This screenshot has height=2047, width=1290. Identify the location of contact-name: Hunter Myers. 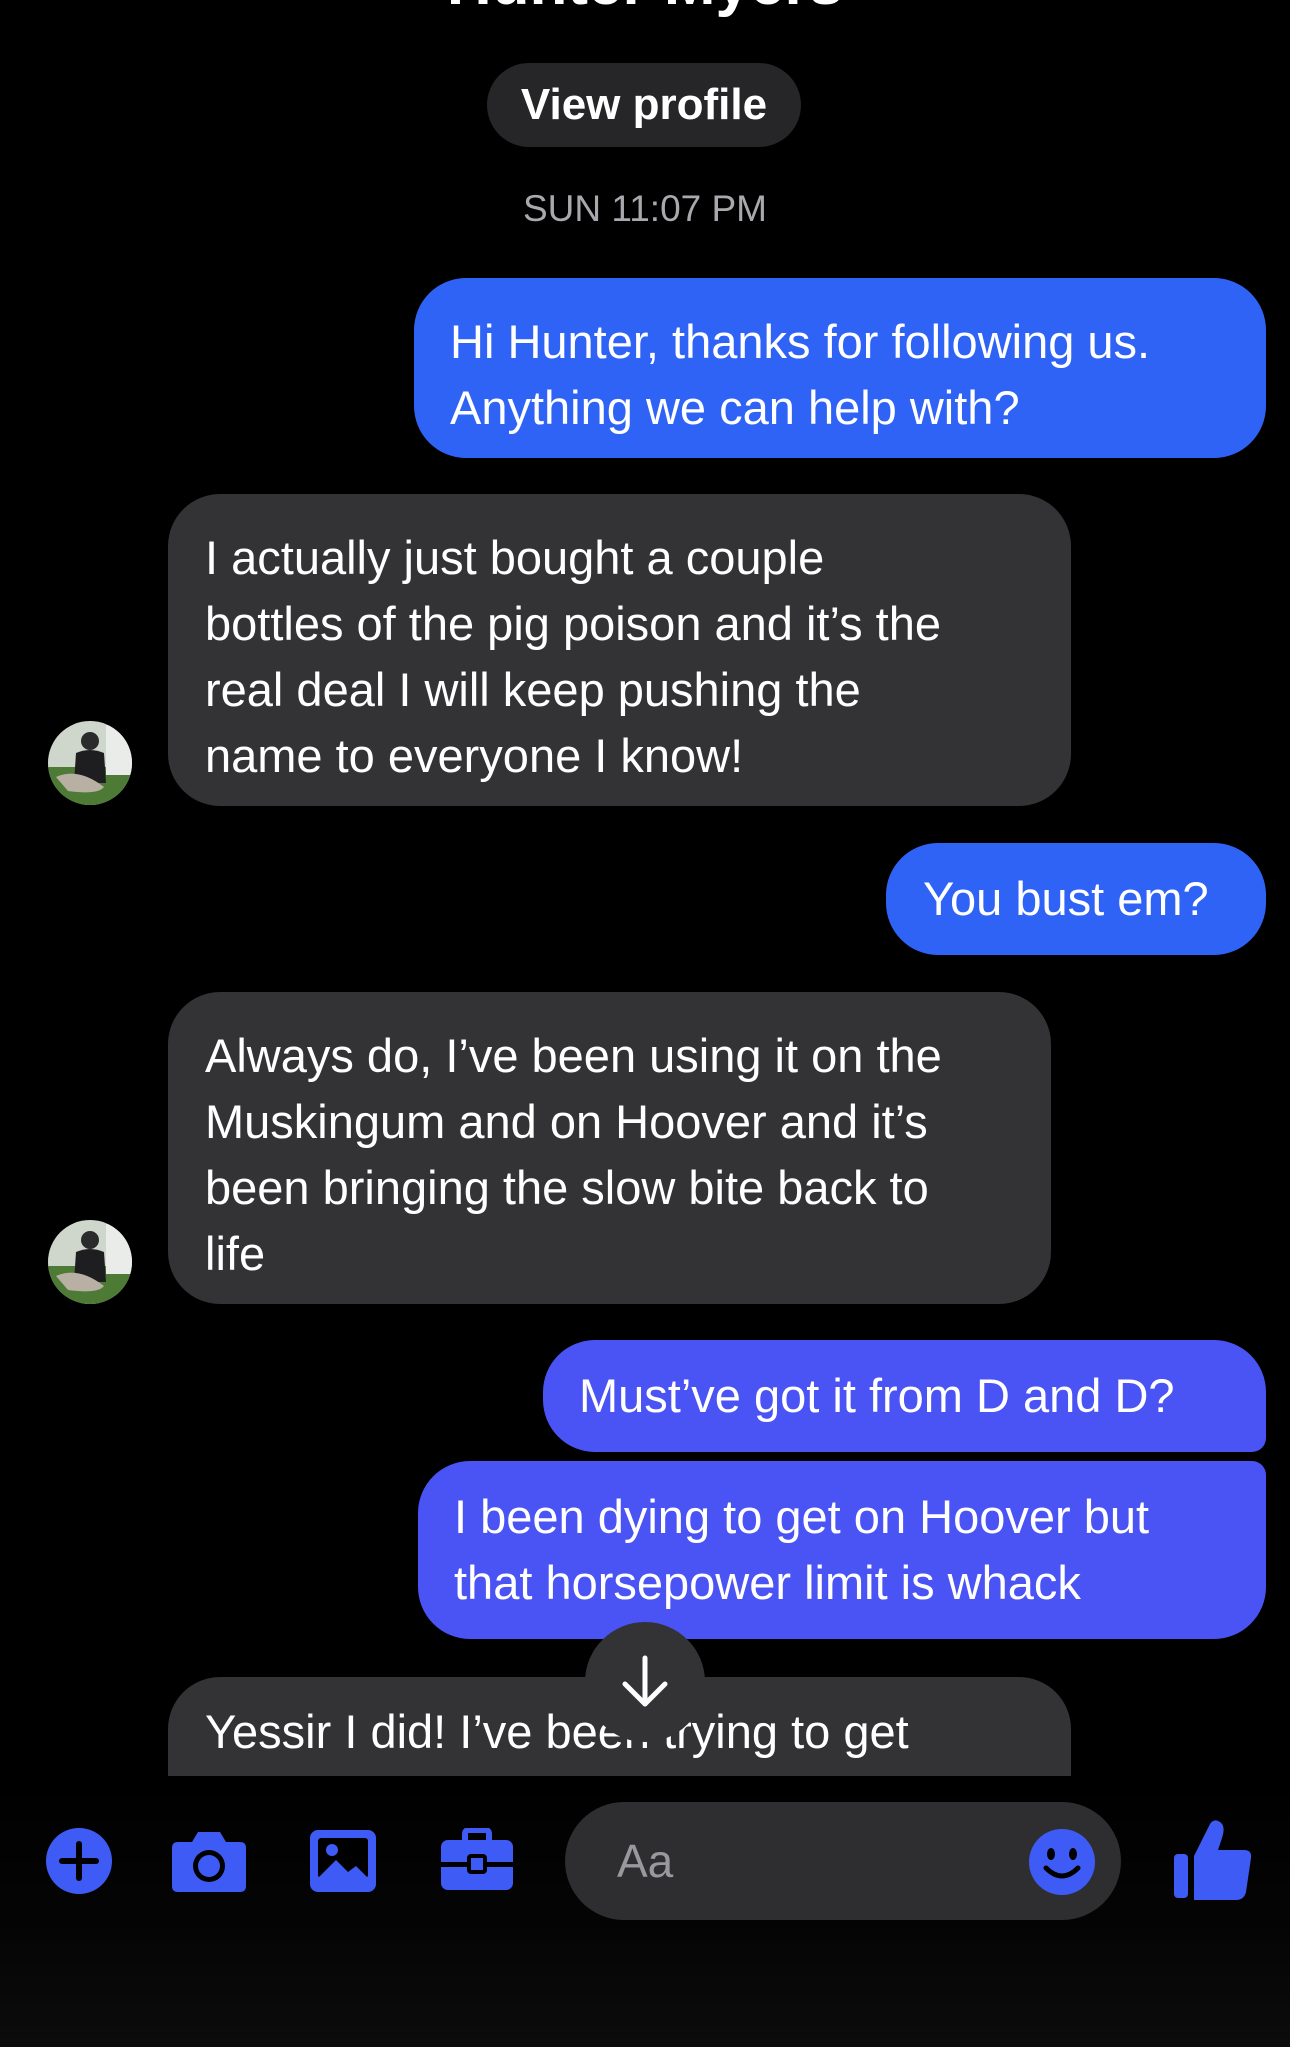
(645, 9).